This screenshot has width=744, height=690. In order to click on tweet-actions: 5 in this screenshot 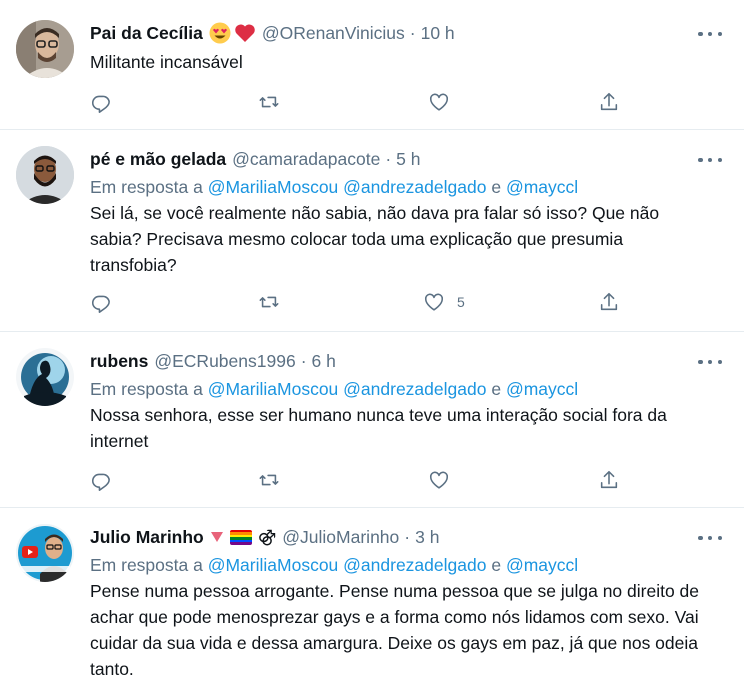, I will do `click(360, 302)`.